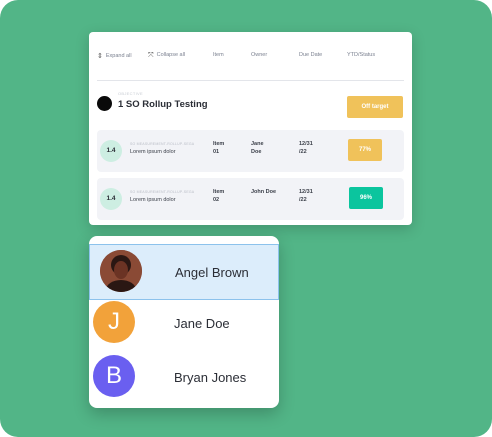 This screenshot has height=437, width=492. Describe the element at coordinates (250, 80) in the screenshot. I see `header-divider` at that location.